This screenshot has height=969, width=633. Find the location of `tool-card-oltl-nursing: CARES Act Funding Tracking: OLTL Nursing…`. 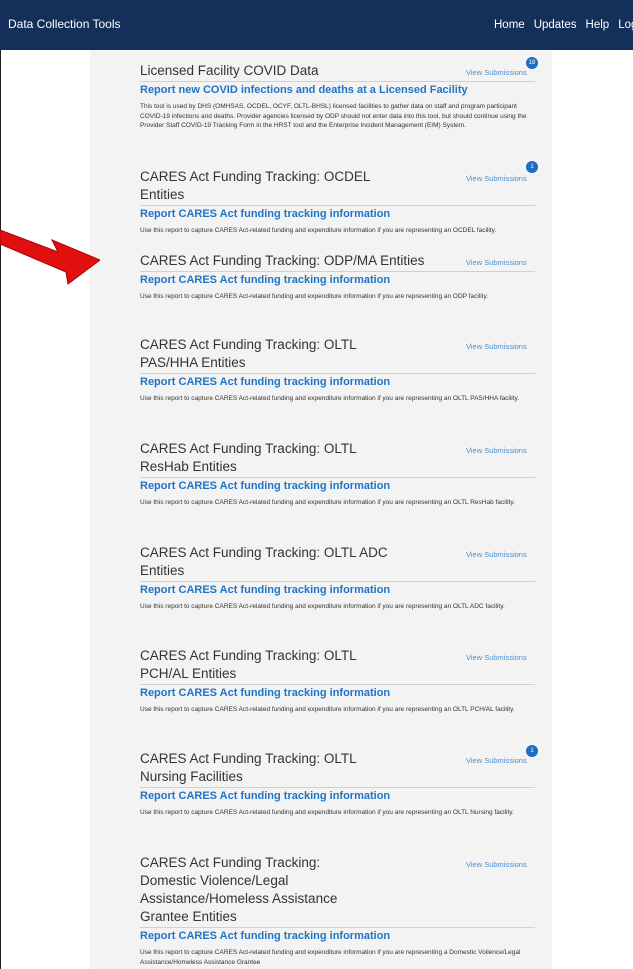

tool-card-oltl-nursing: CARES Act Funding Tracking: OLTL Nursing… is located at coordinates (339, 781).